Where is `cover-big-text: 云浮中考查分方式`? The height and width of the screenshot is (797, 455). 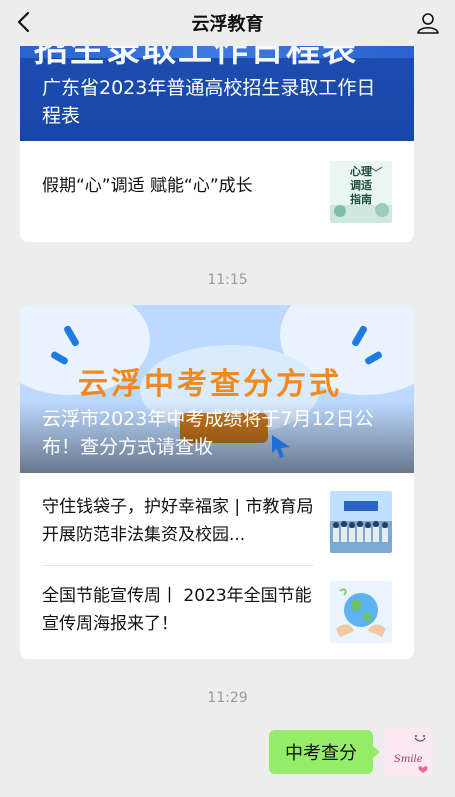
cover-big-text: 云浮中考查分方式 is located at coordinates (210, 384).